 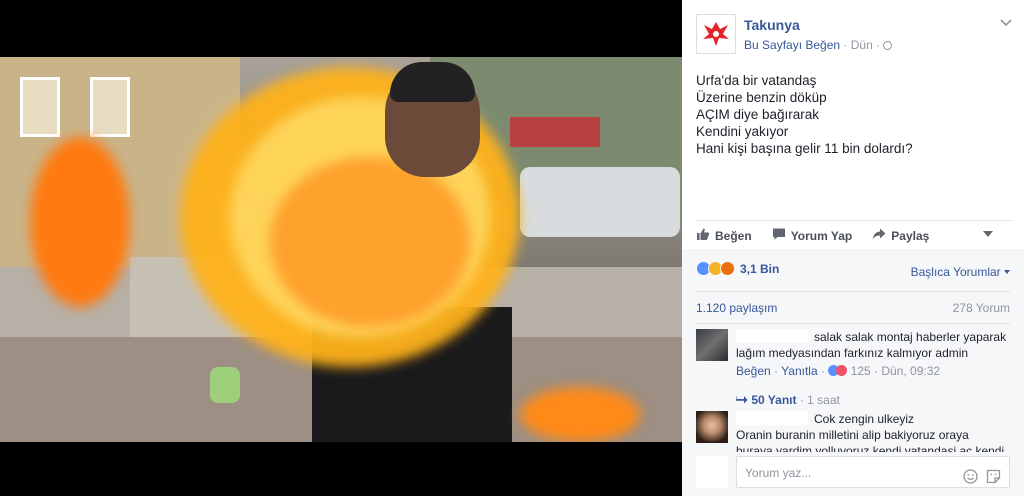 What do you see at coordinates (993, 478) in the screenshot?
I see `sticker-icon` at bounding box center [993, 478].